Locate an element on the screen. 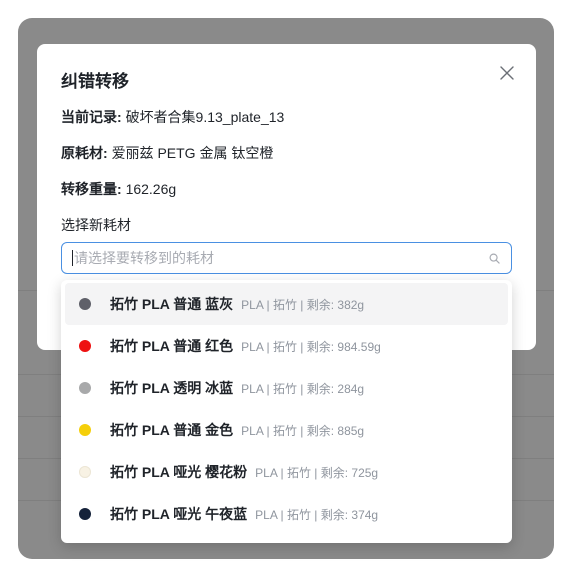  close-icon is located at coordinates (507, 73).